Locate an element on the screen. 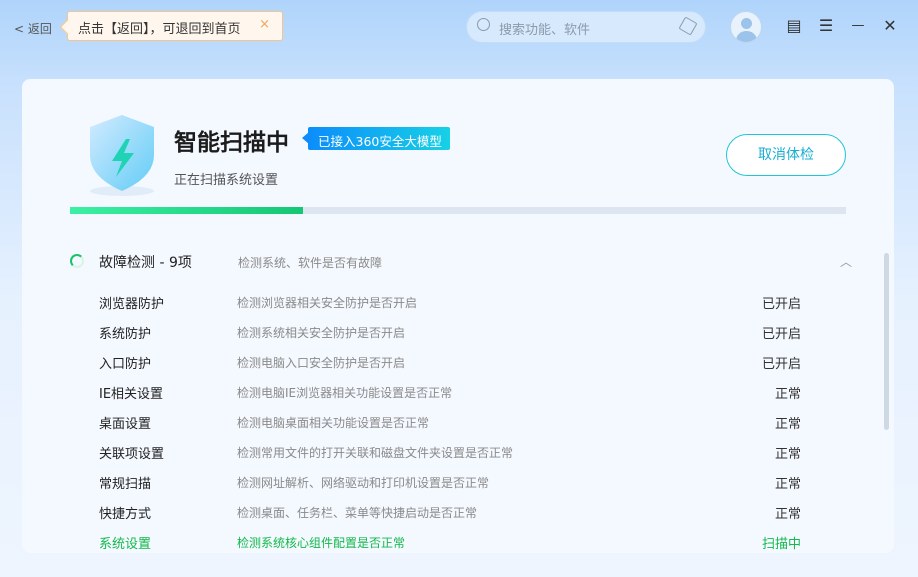 The image size is (918, 577). list-item: 系统防护 检测系统相关安全防护是否开启 已开启 is located at coordinates (450, 338).